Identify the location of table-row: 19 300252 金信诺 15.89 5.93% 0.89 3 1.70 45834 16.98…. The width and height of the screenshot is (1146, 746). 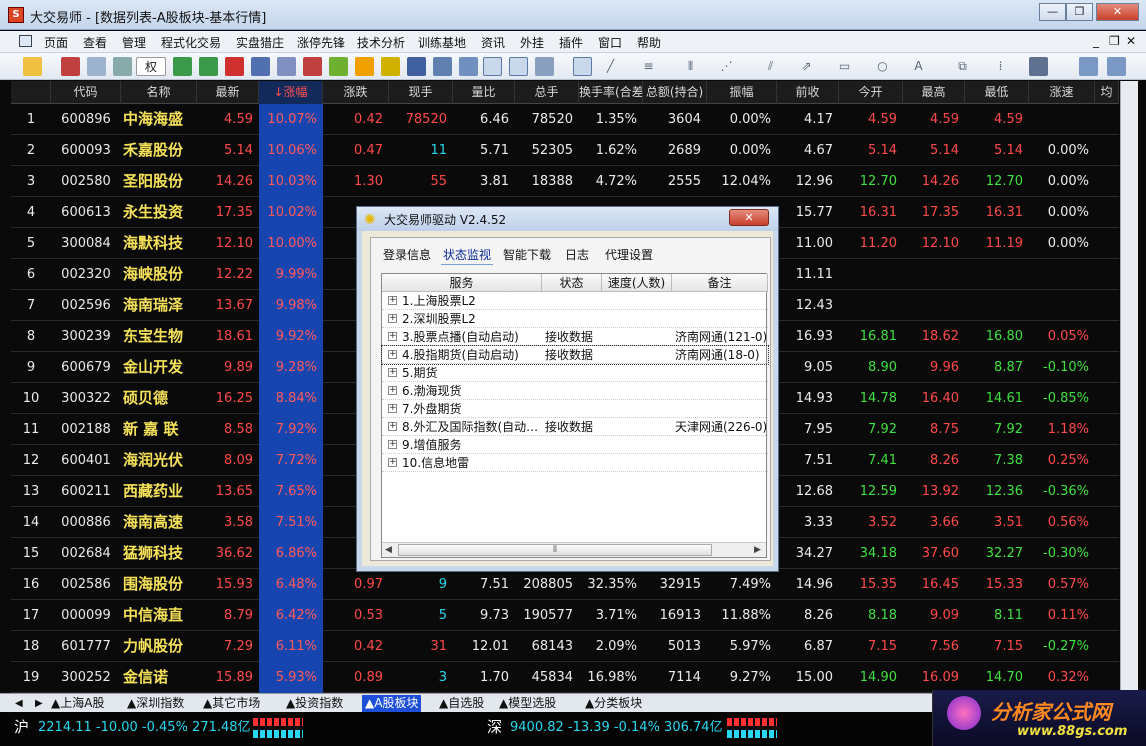
(565, 677).